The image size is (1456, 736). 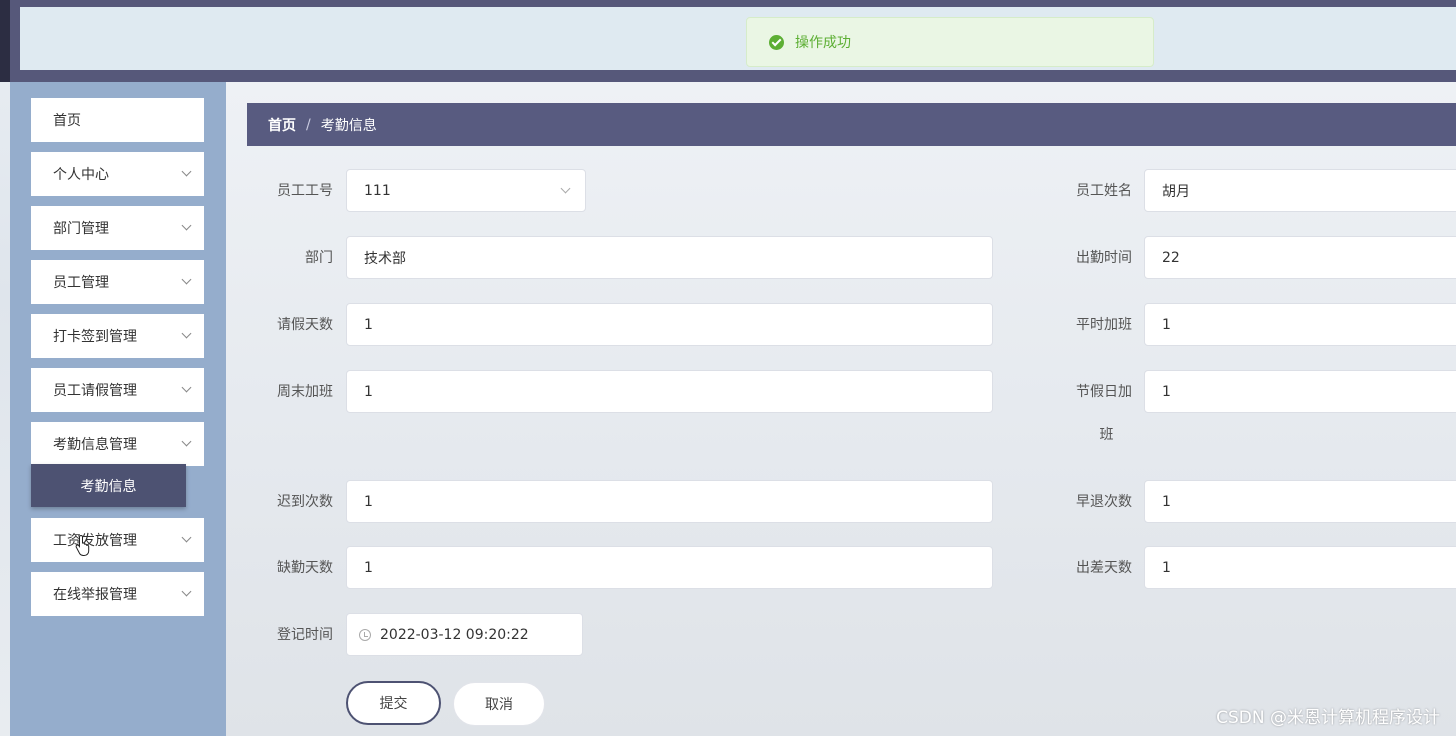 What do you see at coordinates (1300, 257) in the screenshot?
I see `attendance-time-field: 22` at bounding box center [1300, 257].